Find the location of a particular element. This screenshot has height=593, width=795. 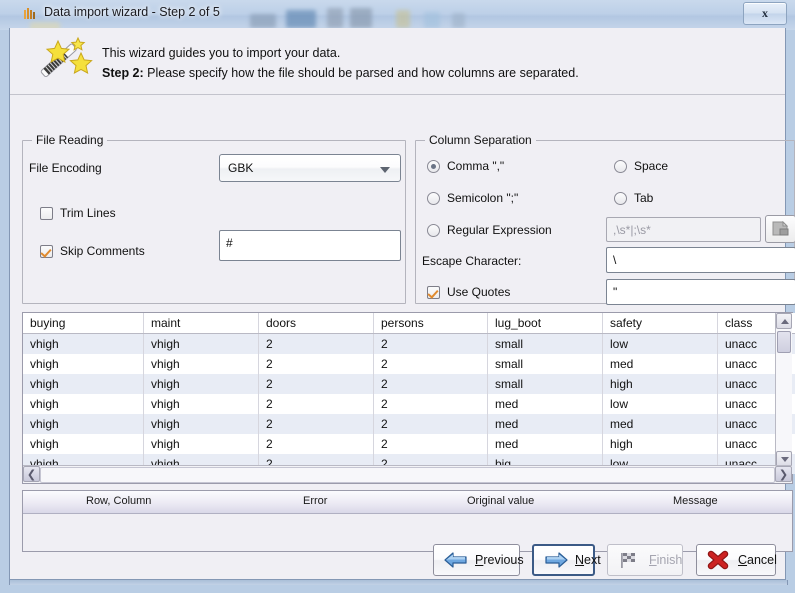

table-horizontal-scrollbar: ❮ ❯ is located at coordinates (407, 474).